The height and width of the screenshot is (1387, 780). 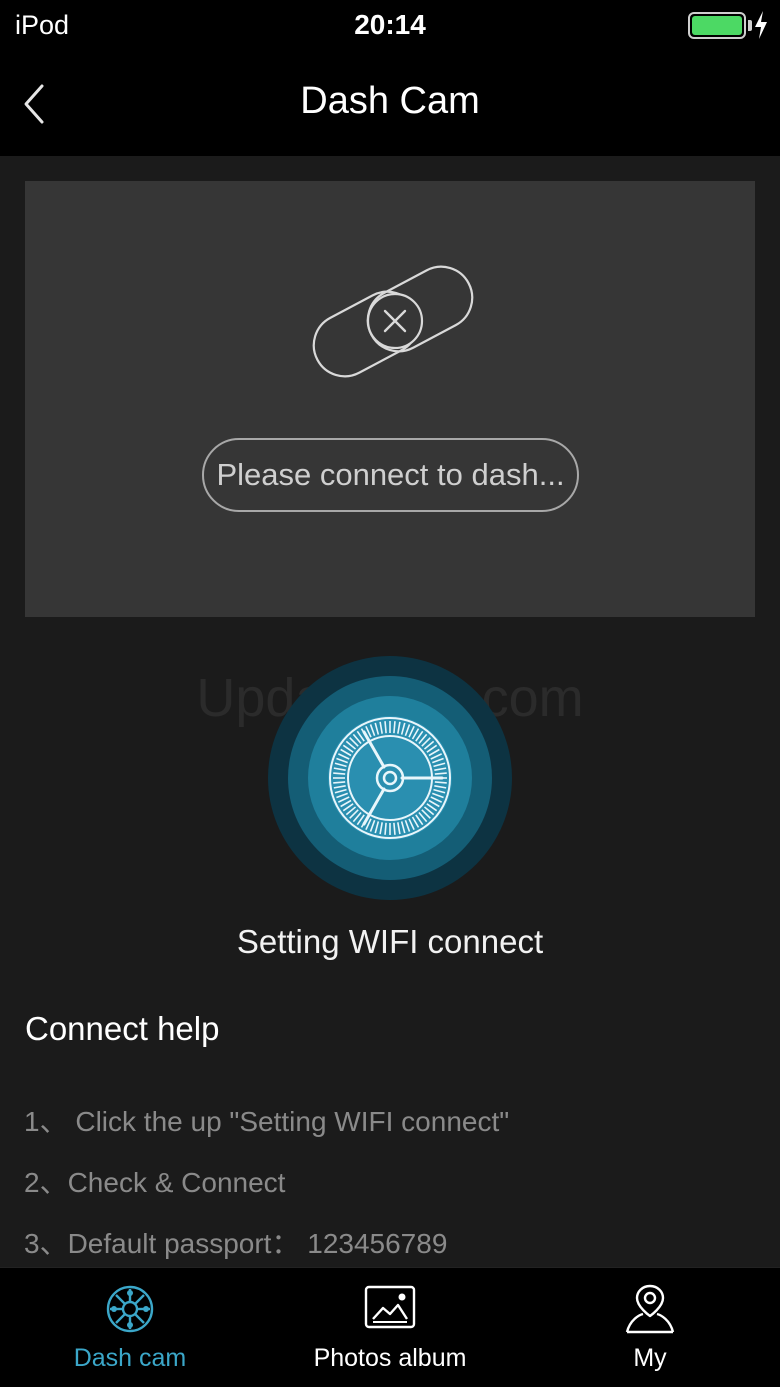 What do you see at coordinates (650, 1358) in the screenshot?
I see `tab-label-my: My` at bounding box center [650, 1358].